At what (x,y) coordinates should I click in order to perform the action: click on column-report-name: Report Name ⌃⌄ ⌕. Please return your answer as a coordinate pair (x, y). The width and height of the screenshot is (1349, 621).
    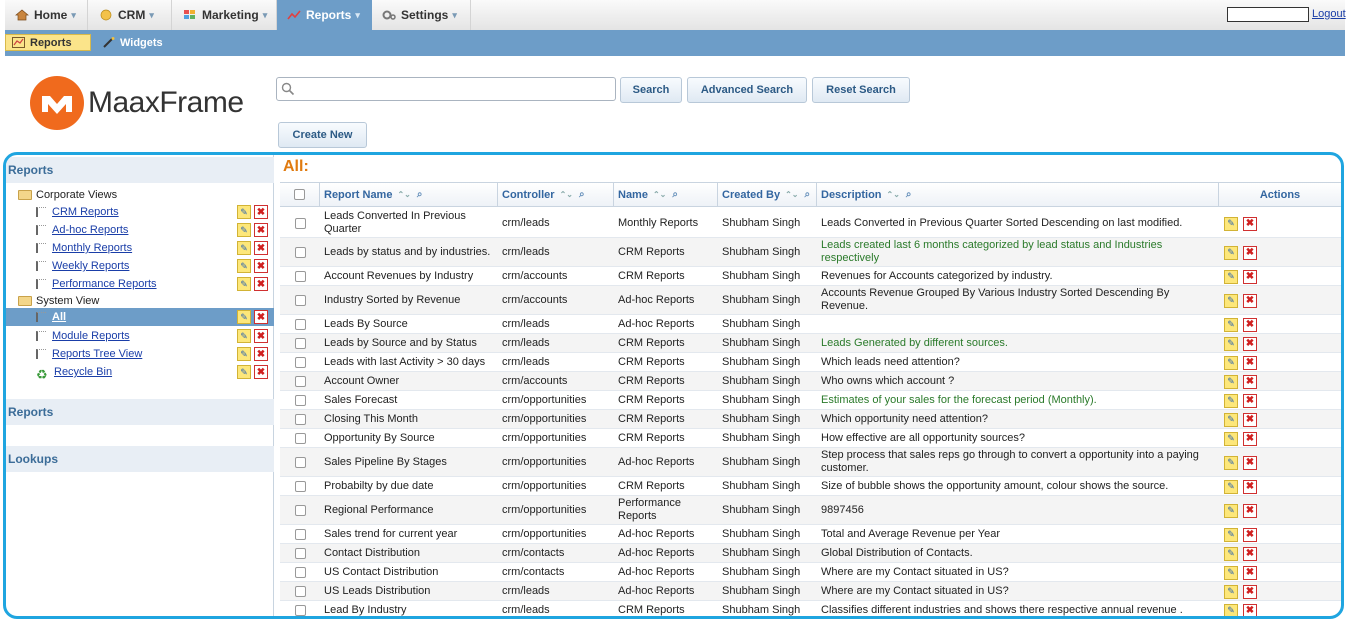
    Looking at the image, I should click on (409, 194).